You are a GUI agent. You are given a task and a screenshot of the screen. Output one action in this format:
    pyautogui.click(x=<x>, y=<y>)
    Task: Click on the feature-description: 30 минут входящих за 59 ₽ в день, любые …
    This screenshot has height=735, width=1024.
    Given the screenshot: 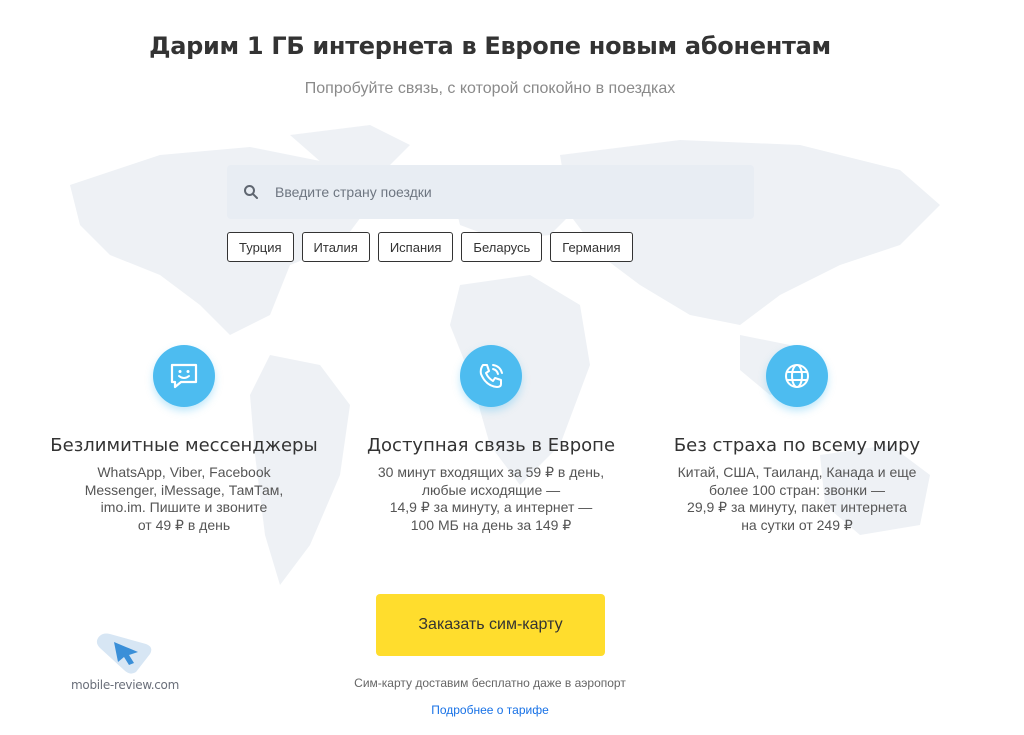 What is the action you would take?
    pyautogui.click(x=491, y=498)
    